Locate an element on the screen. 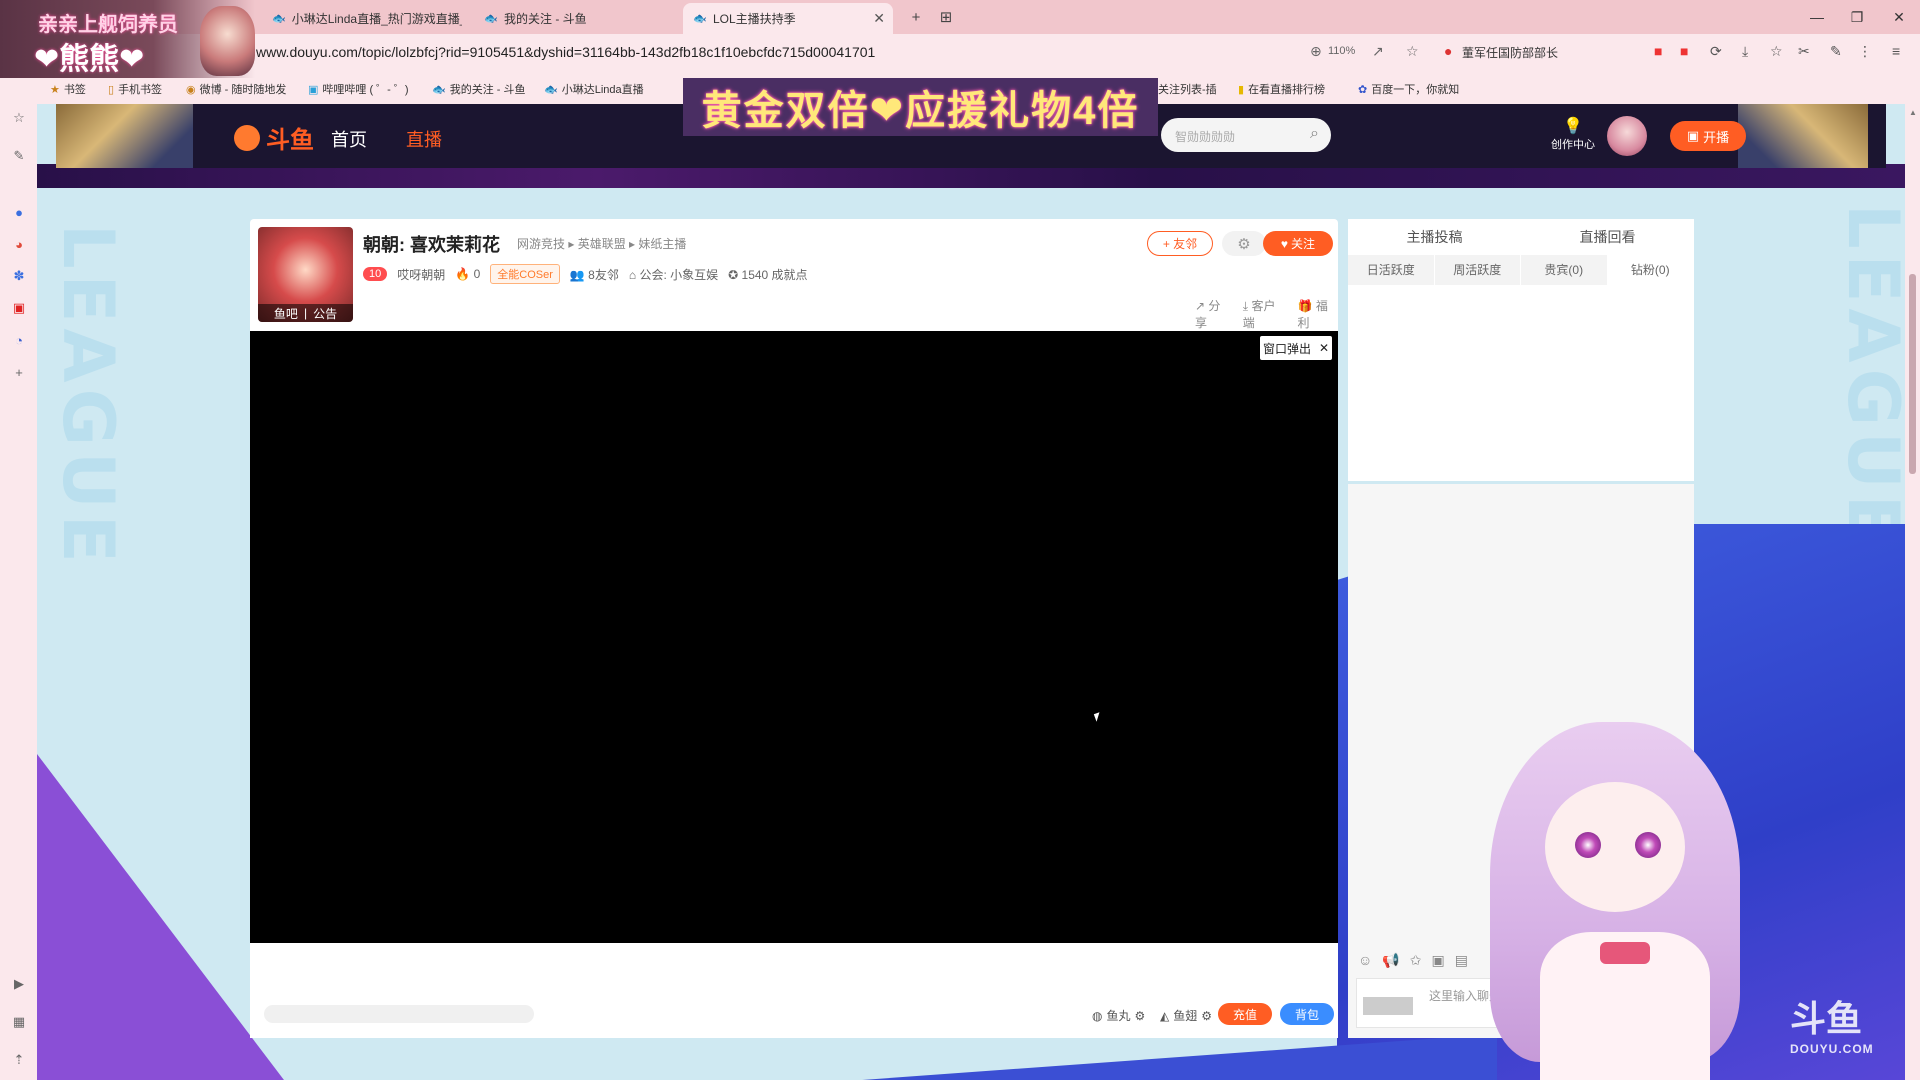 The width and height of the screenshot is (1920, 1080). anchor-avatar: 鱼吧 | 公告 is located at coordinates (305, 274).